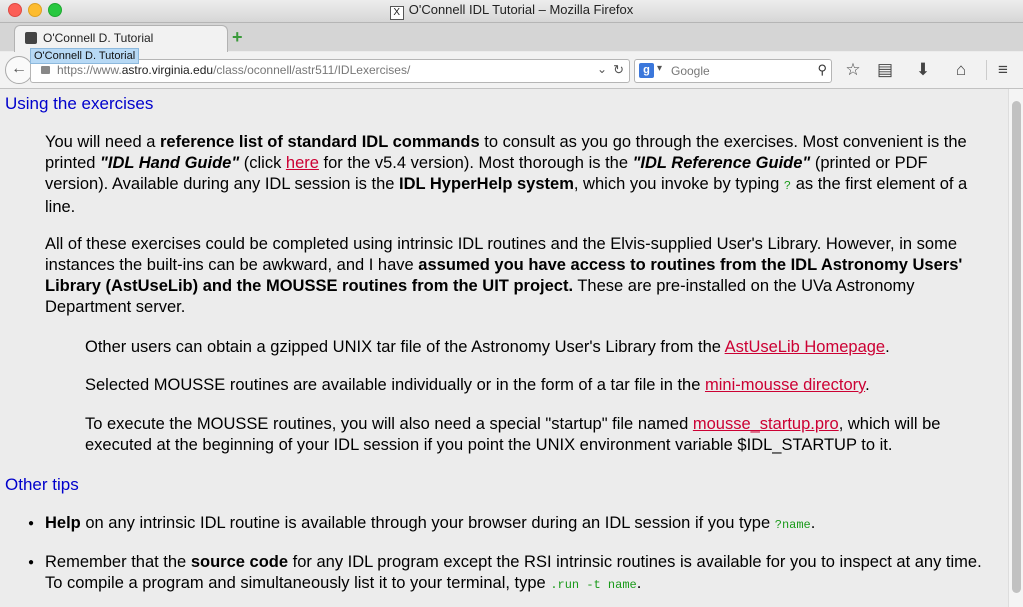 Image resolution: width=1023 pixels, height=607 pixels. Describe the element at coordinates (885, 70) in the screenshot. I see `bookmarks-list-icon: ▤` at that location.